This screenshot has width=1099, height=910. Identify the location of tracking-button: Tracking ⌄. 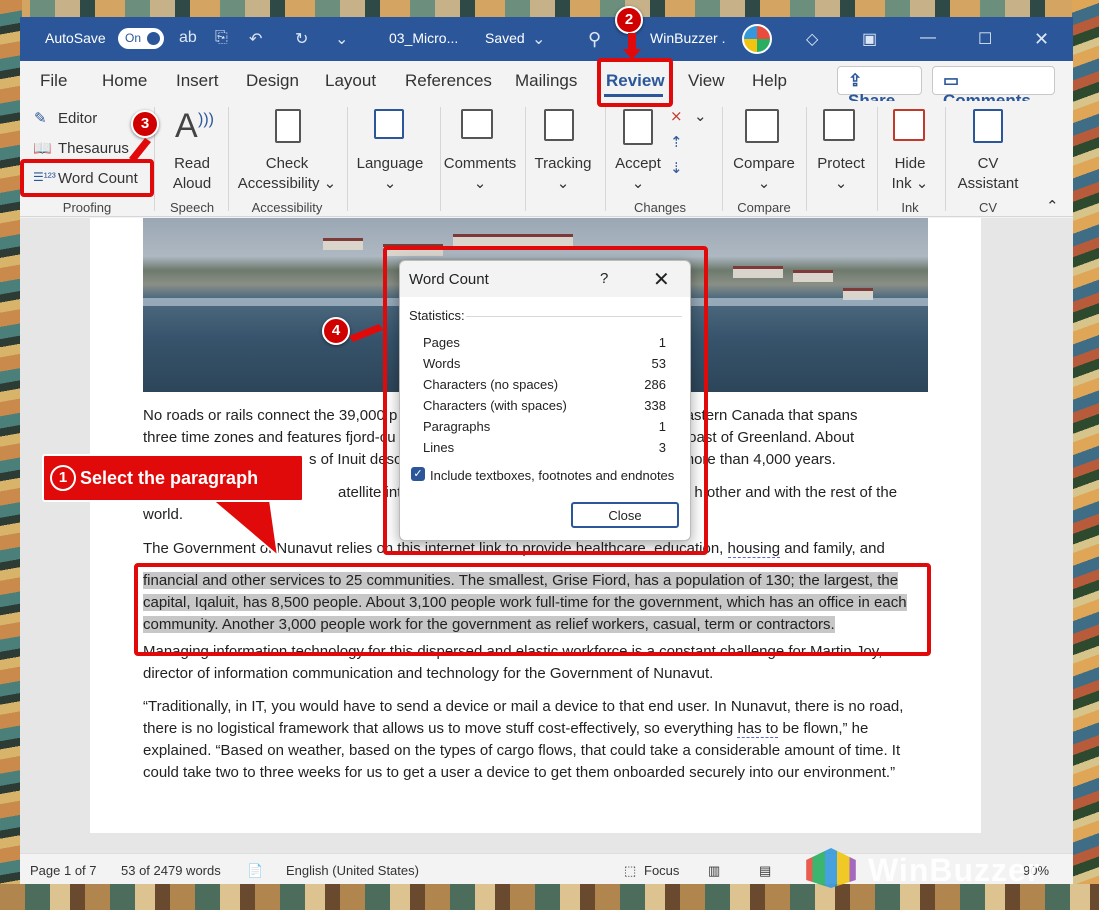
(563, 174).